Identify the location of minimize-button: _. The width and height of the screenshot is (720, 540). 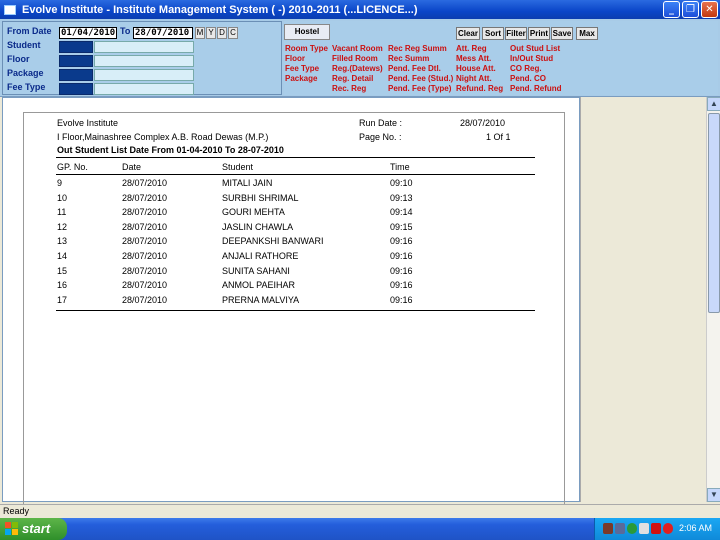
(671, 9).